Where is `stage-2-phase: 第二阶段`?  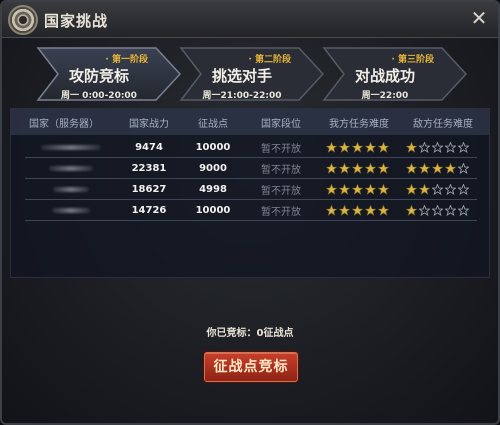 stage-2-phase: 第二阶段 is located at coordinates (269, 58).